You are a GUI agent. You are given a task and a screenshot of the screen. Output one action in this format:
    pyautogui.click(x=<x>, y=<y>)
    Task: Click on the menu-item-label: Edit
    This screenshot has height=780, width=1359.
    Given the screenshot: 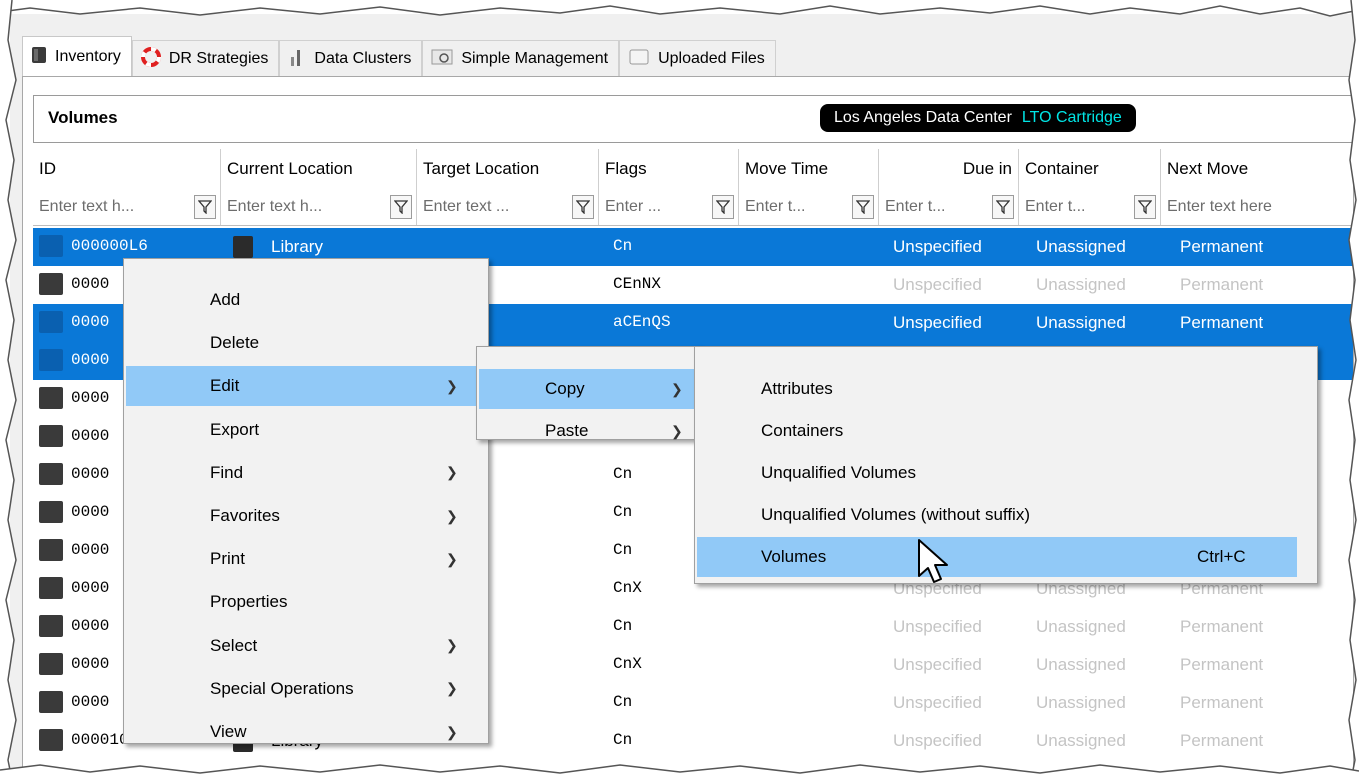 What is the action you would take?
    pyautogui.click(x=225, y=386)
    